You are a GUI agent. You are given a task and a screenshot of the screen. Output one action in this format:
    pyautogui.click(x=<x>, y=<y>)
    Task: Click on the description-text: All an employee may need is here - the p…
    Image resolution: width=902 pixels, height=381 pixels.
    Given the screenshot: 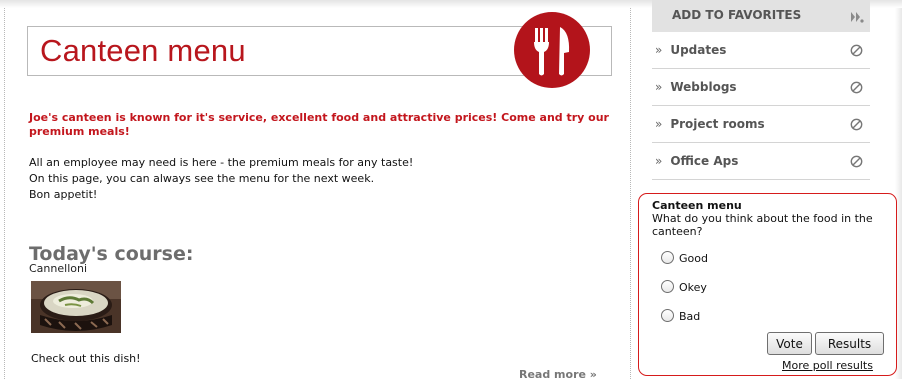 What is the action you would take?
    pyautogui.click(x=221, y=179)
    